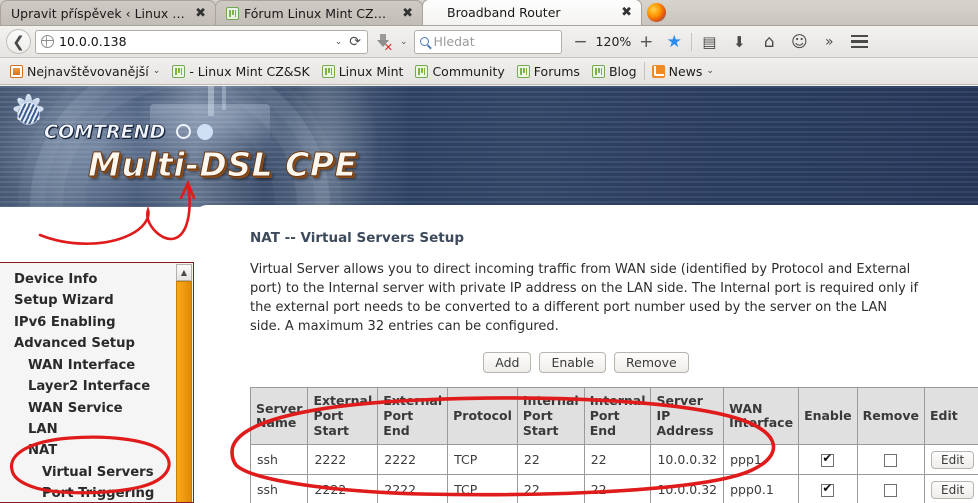  Describe the element at coordinates (454, 41) in the screenshot. I see `search-placeholder: Hledat` at that location.